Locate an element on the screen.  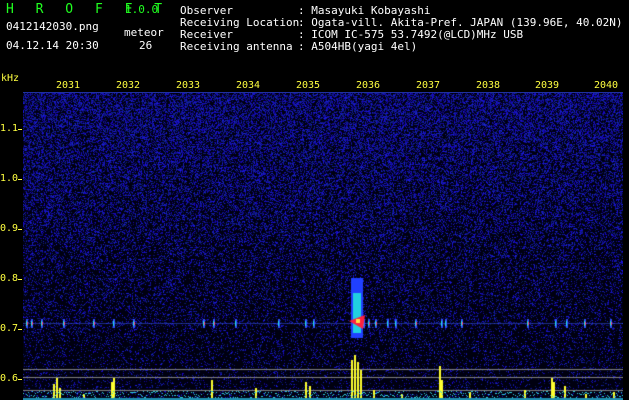
y-label: 0.9 is located at coordinates (9, 228).